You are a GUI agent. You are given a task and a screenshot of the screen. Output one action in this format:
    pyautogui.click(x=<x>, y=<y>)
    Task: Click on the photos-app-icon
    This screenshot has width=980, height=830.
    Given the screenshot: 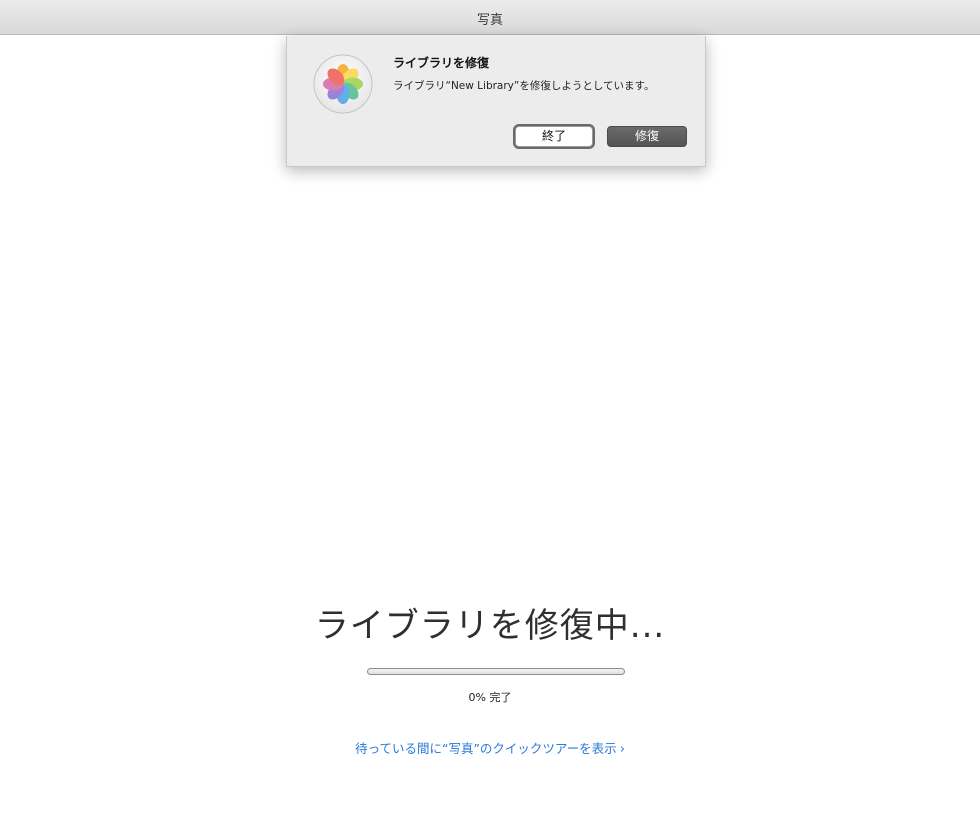 What is the action you would take?
    pyautogui.click(x=343, y=84)
    